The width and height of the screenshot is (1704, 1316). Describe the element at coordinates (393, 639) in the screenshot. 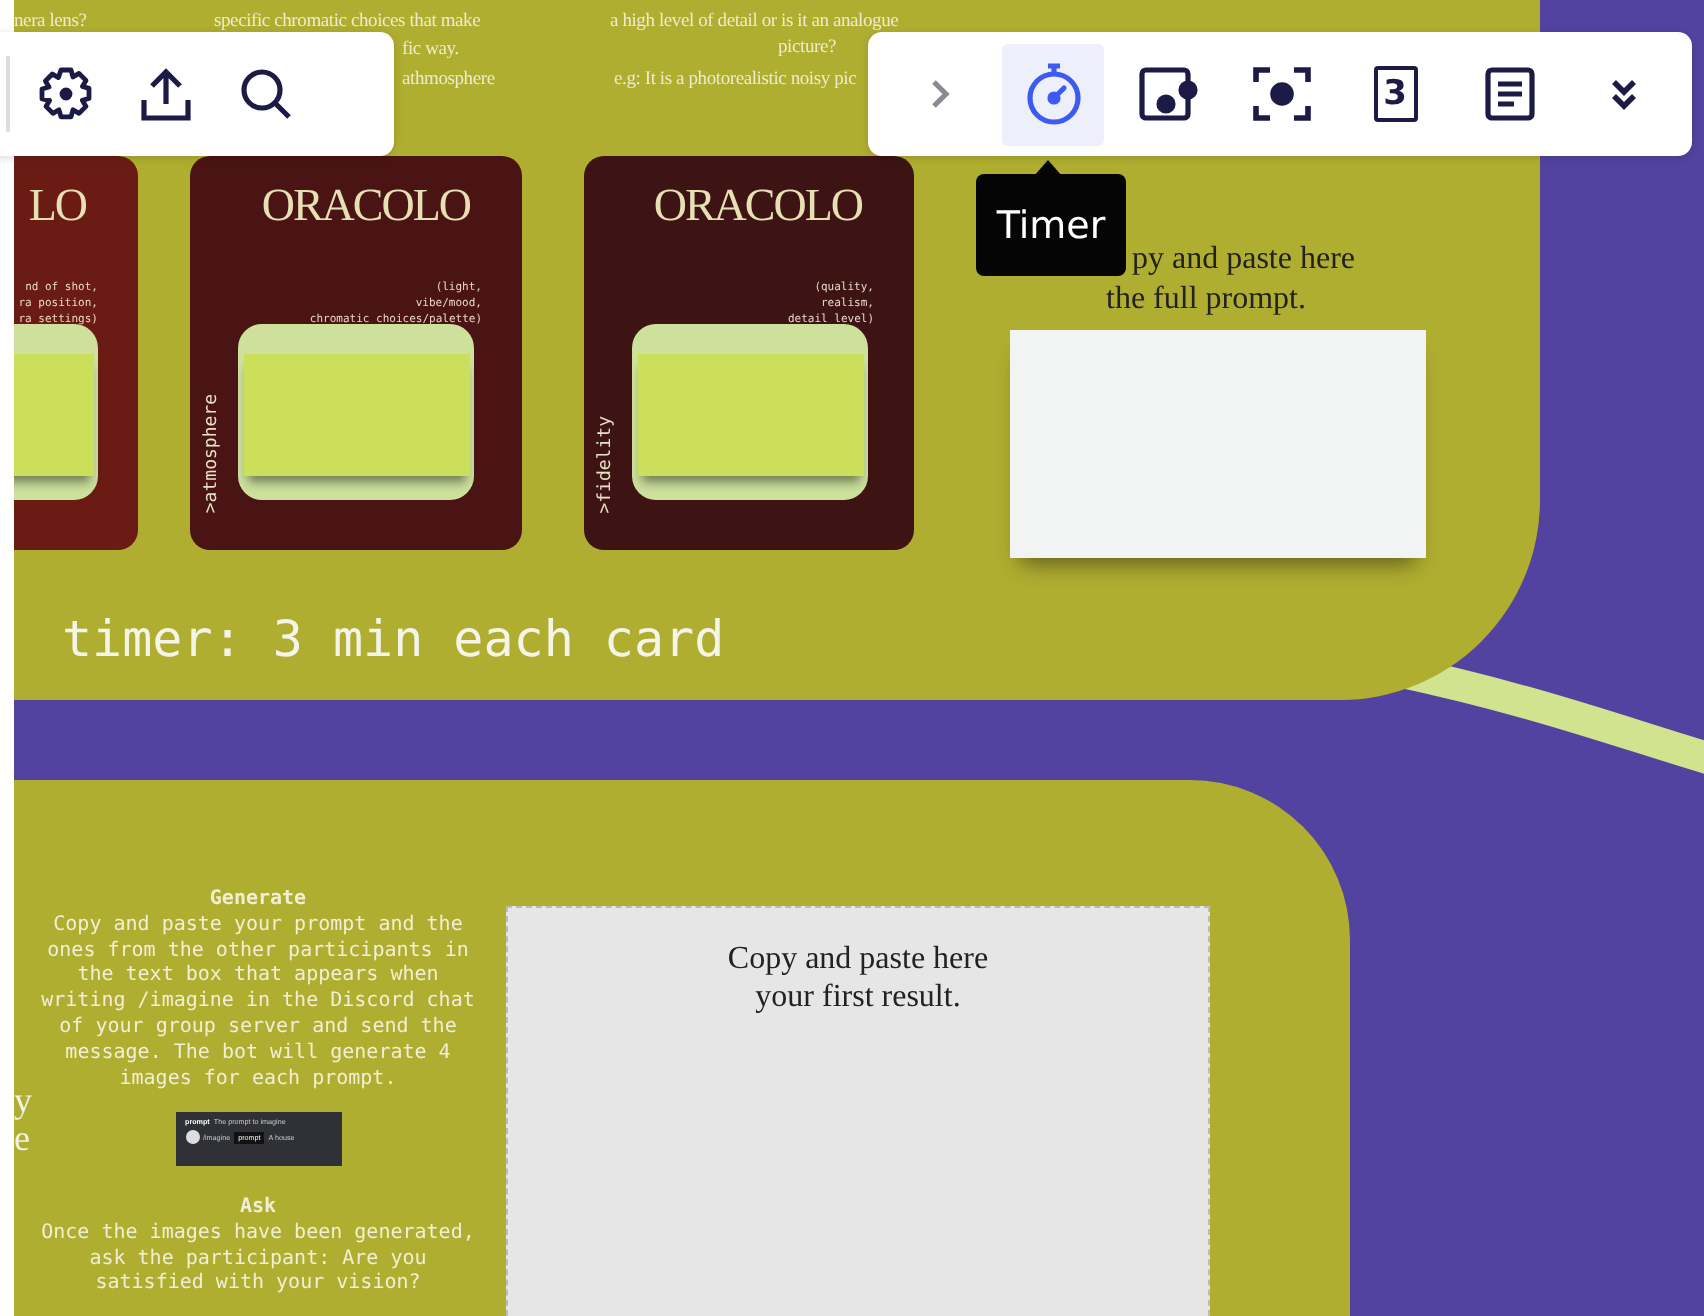

I see `timer-note: timer: 3 min each card` at that location.